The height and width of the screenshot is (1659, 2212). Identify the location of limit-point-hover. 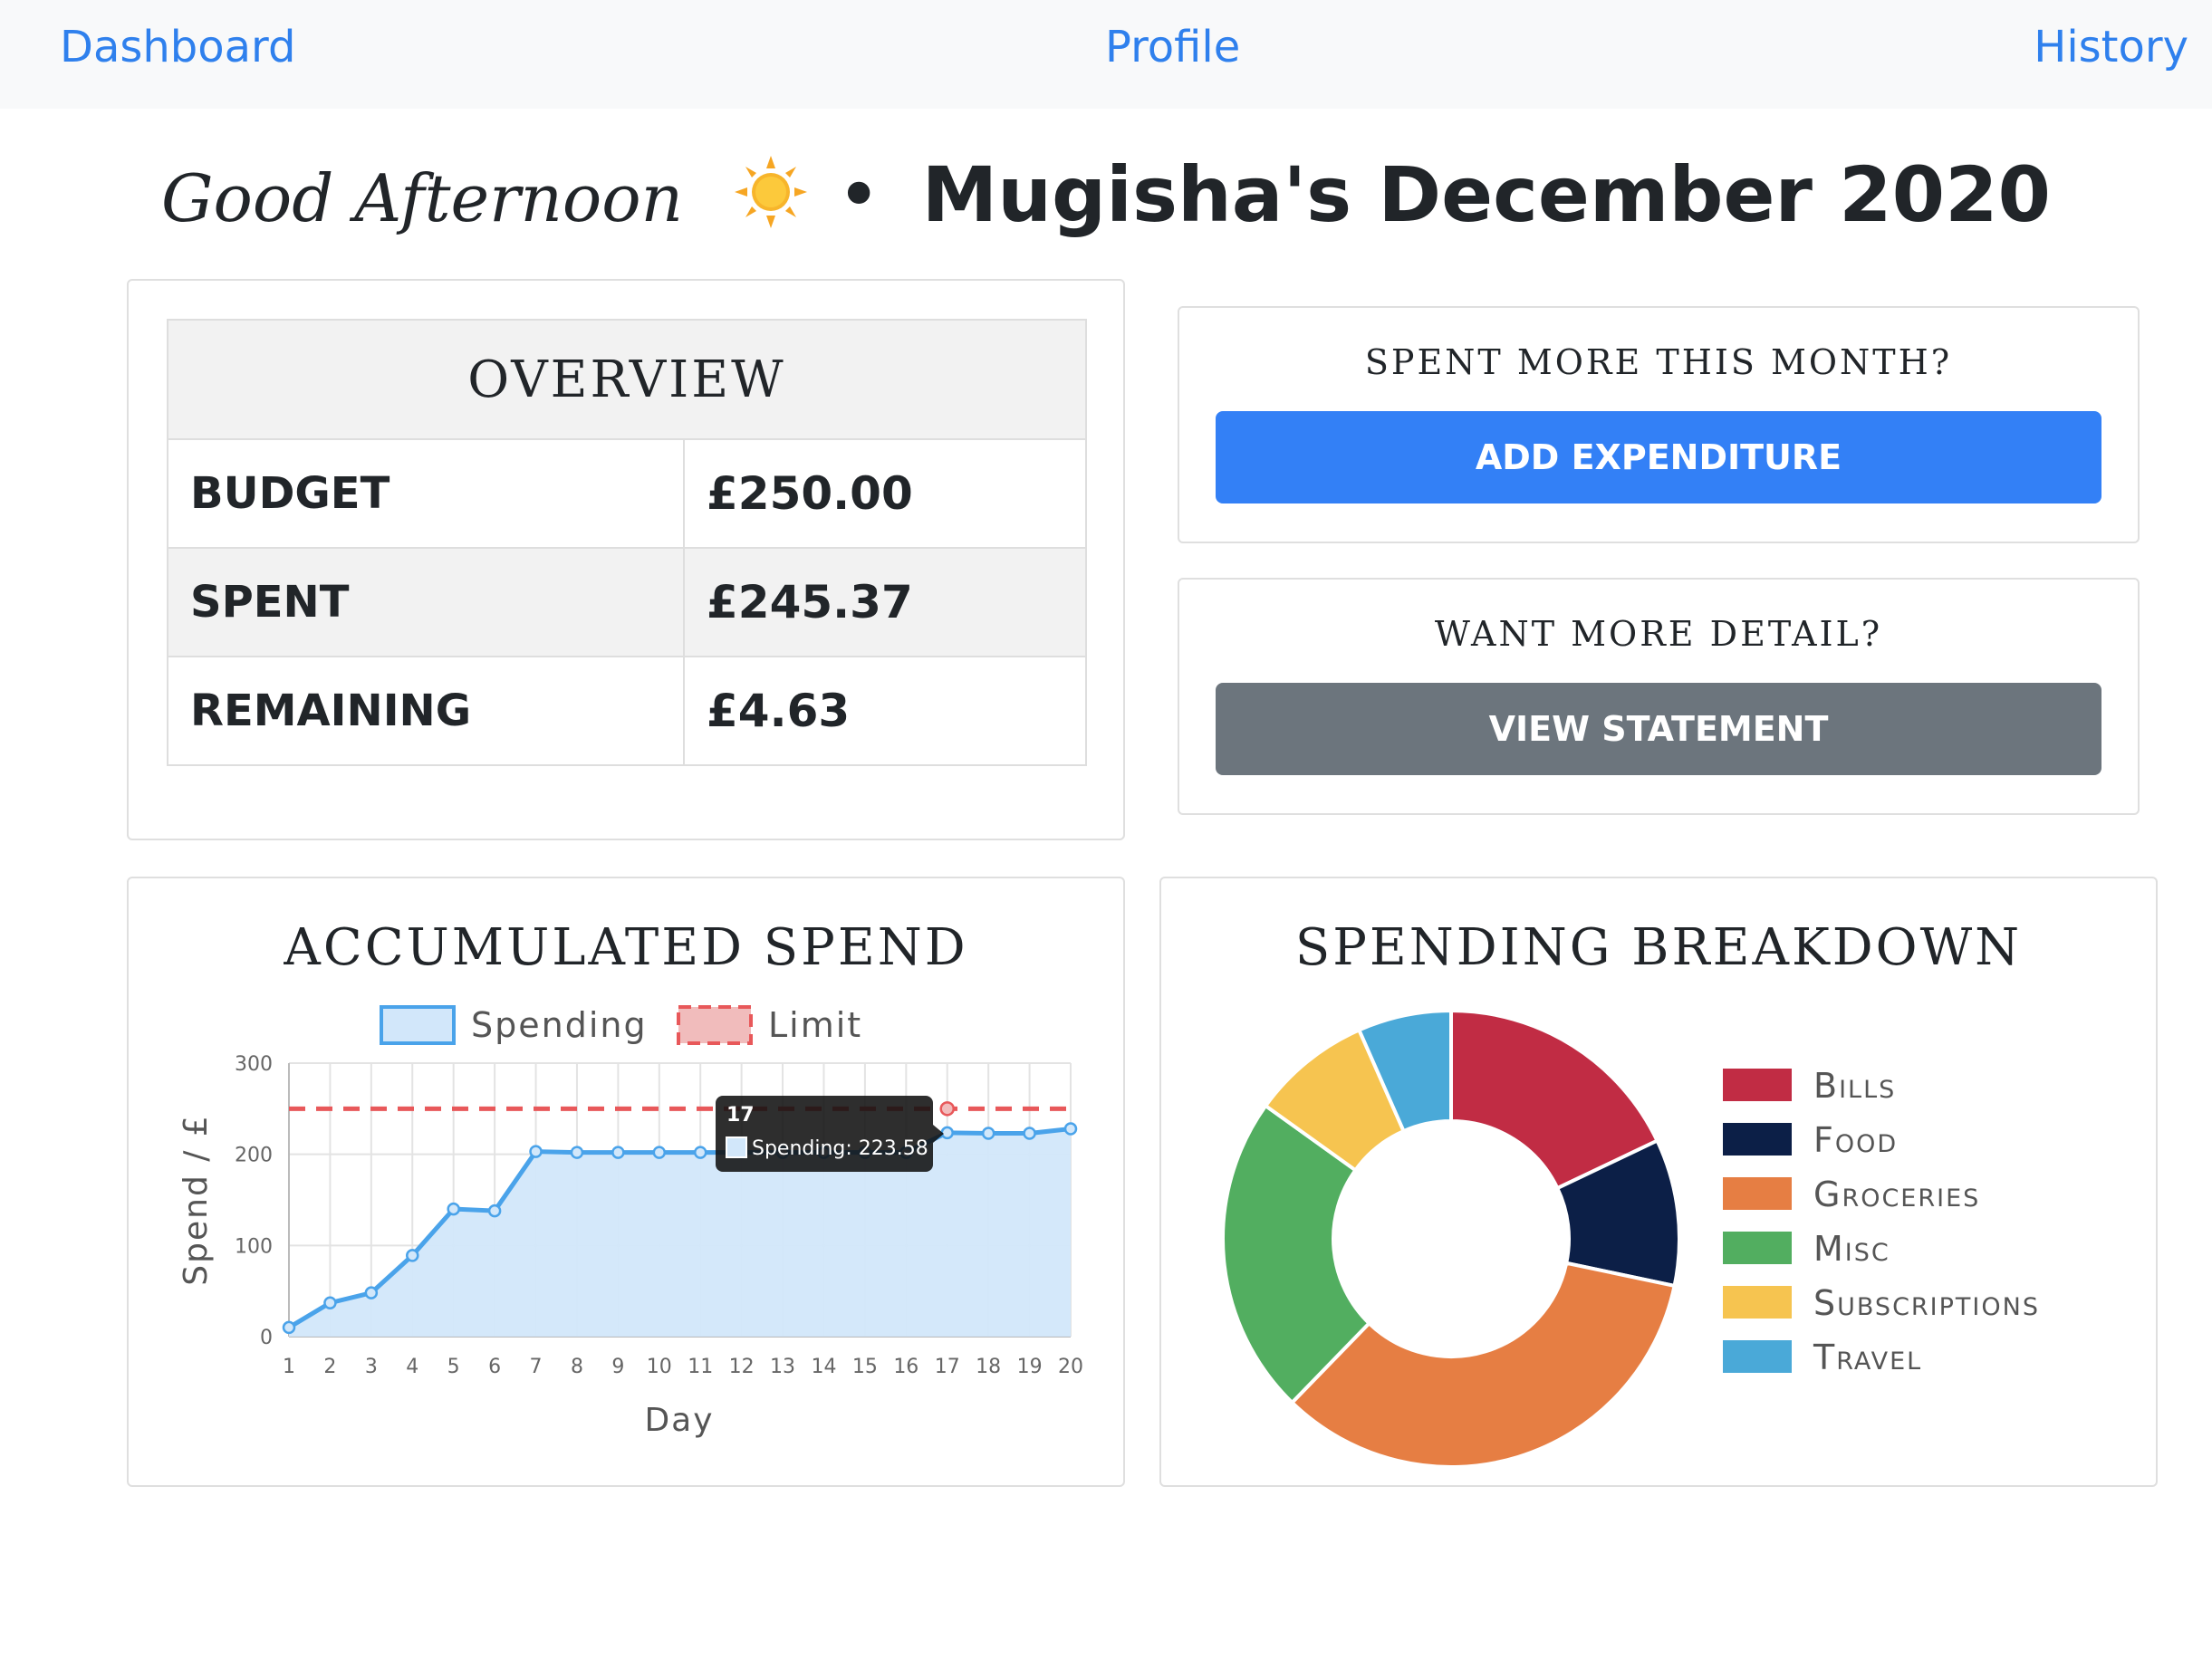
(947, 1109).